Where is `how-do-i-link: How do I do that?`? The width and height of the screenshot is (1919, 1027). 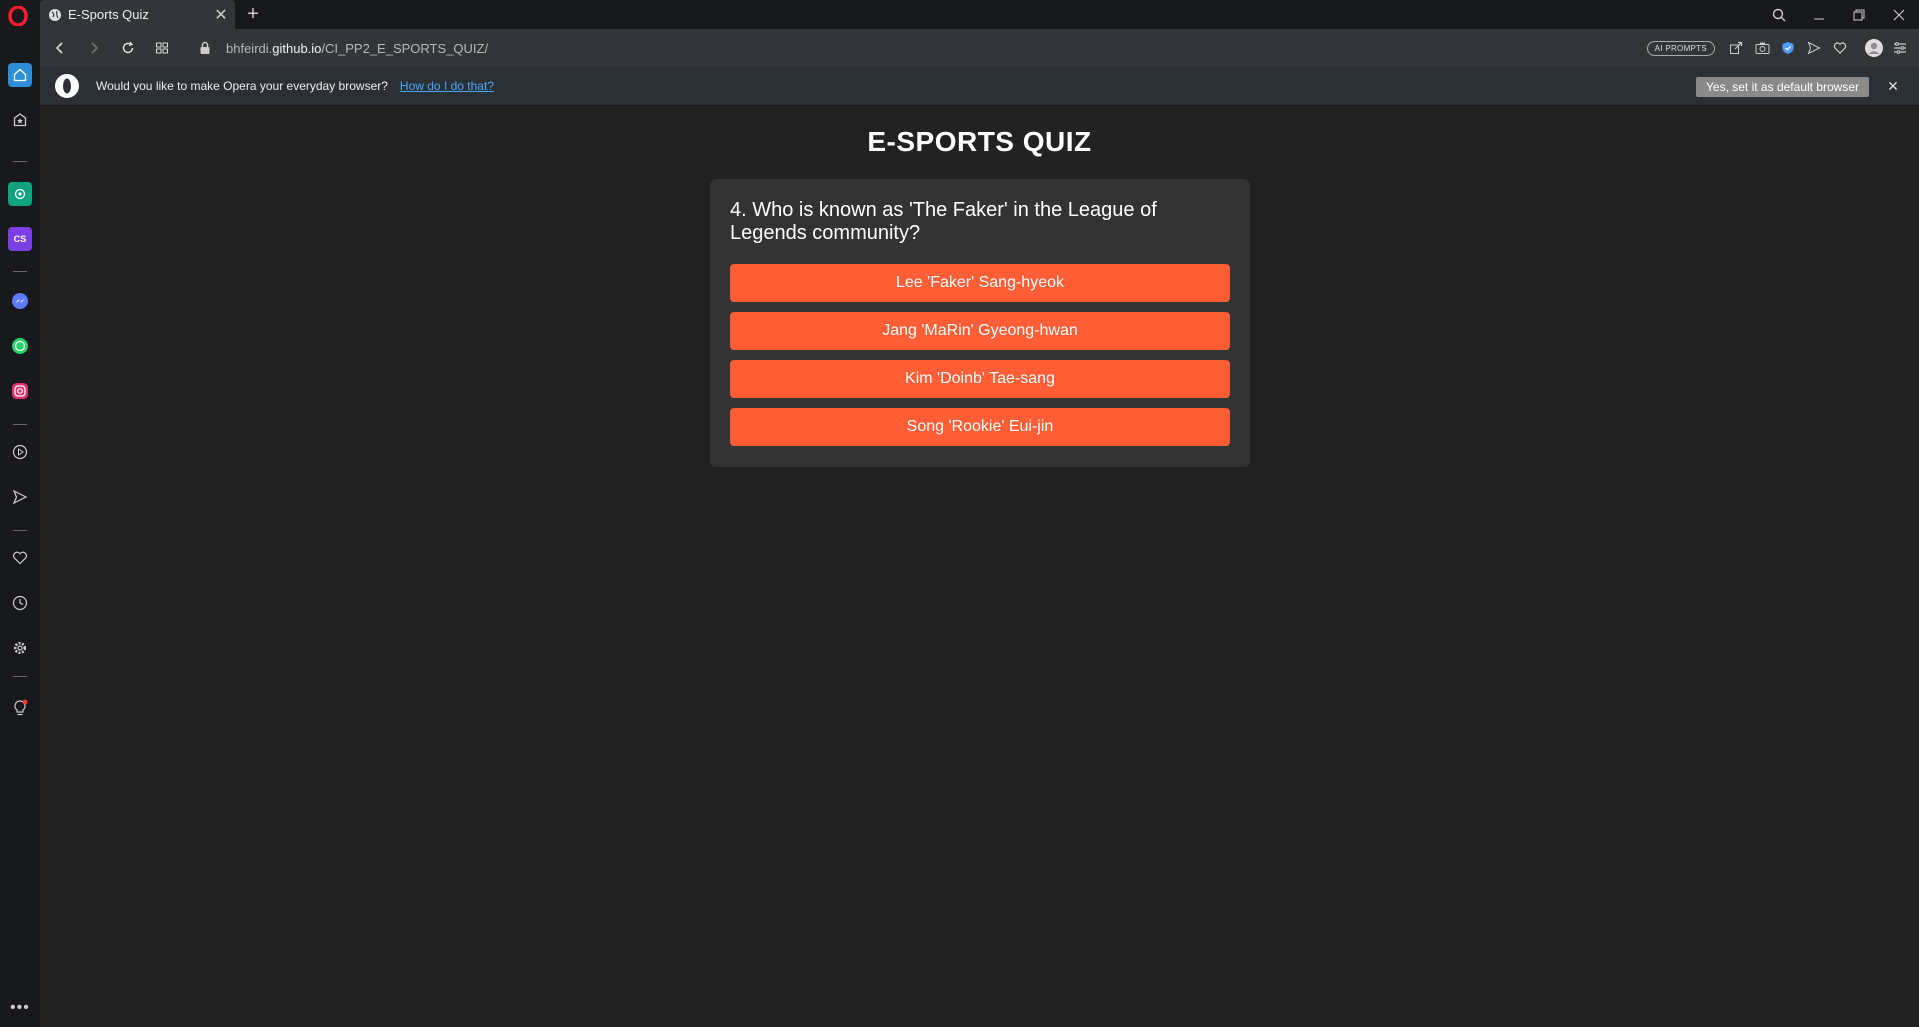 how-do-i-link: How do I do that? is located at coordinates (447, 86).